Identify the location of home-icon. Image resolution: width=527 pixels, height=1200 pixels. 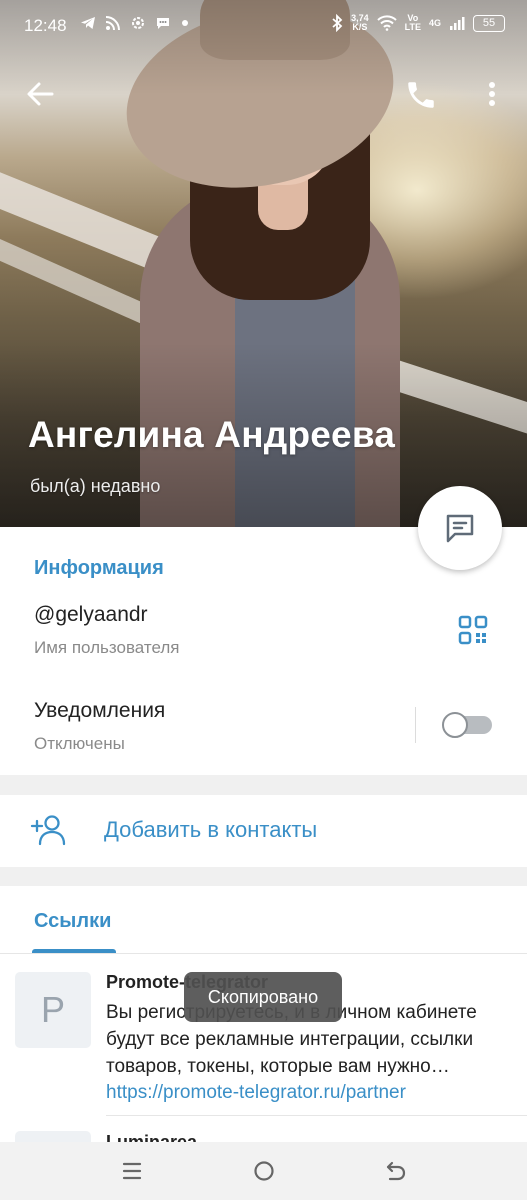
(264, 1171).